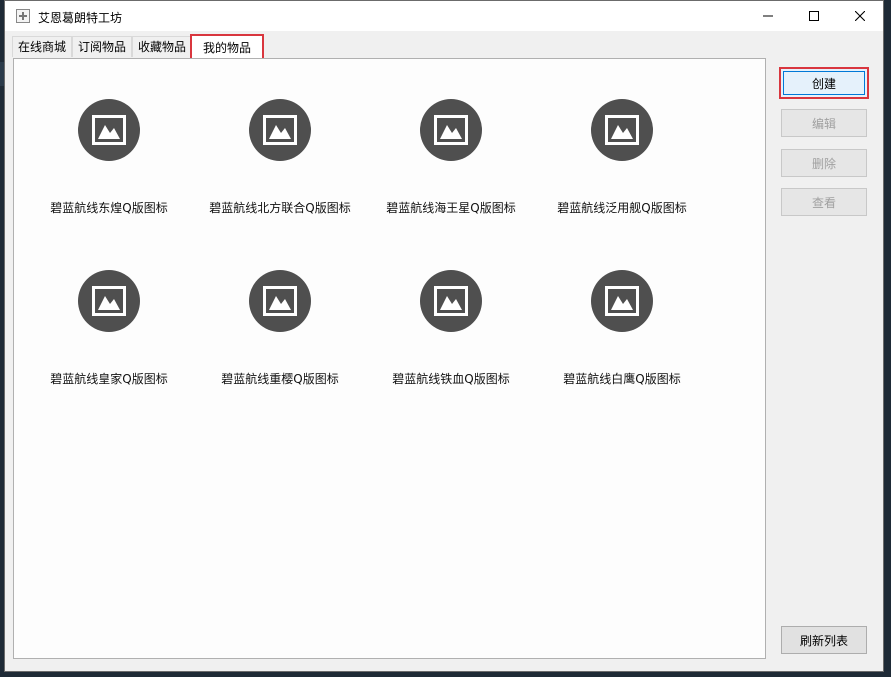  What do you see at coordinates (824, 202) in the screenshot?
I see `view-button: 查看` at bounding box center [824, 202].